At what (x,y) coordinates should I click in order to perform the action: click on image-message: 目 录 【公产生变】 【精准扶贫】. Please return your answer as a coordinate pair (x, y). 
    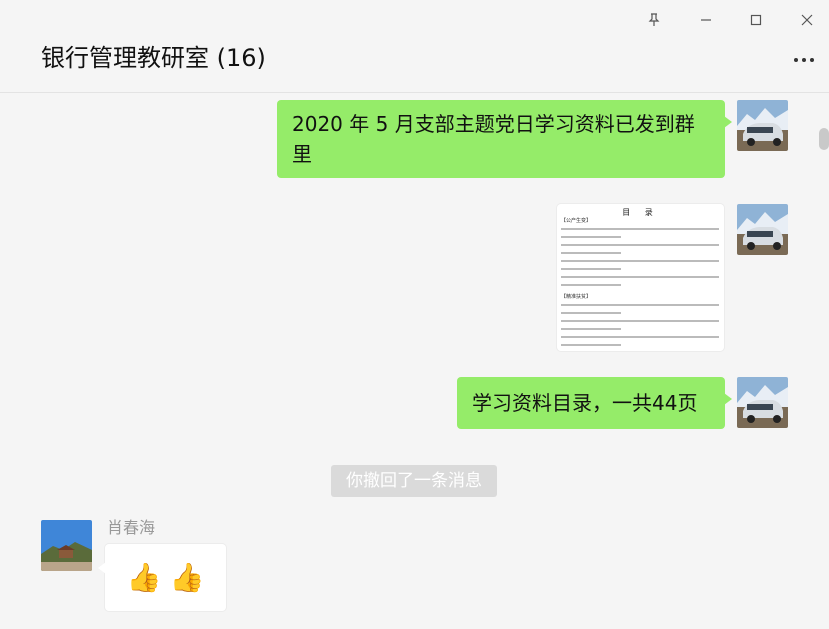
    Looking at the image, I should click on (640, 277).